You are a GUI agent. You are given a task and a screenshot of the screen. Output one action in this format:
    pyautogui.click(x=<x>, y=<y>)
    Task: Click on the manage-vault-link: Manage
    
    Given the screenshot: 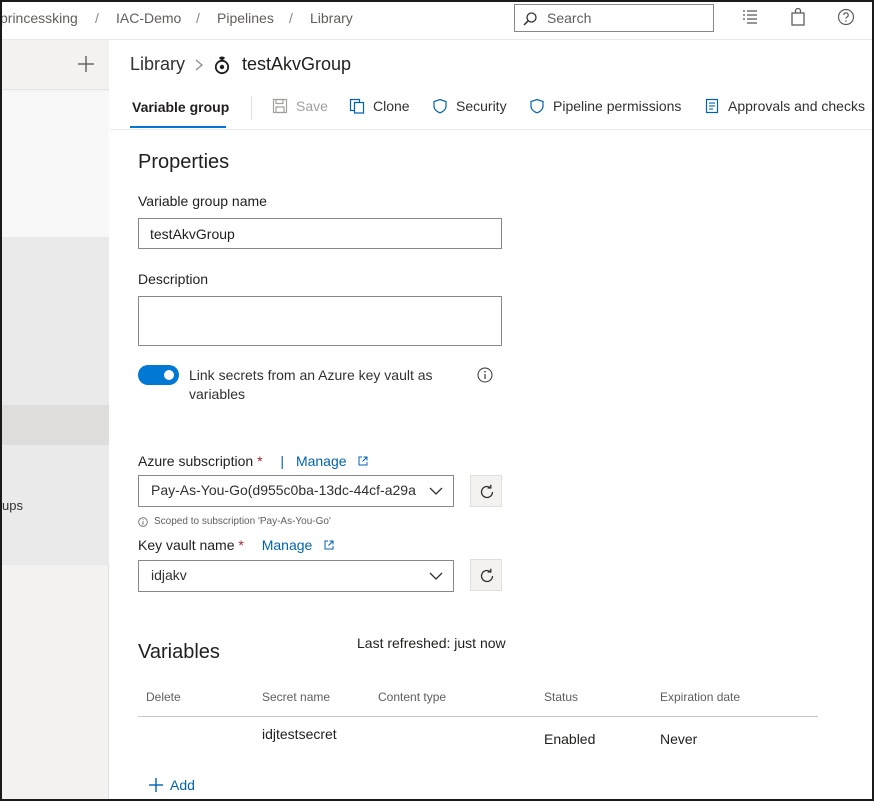 What is the action you would take?
    pyautogui.click(x=298, y=545)
    